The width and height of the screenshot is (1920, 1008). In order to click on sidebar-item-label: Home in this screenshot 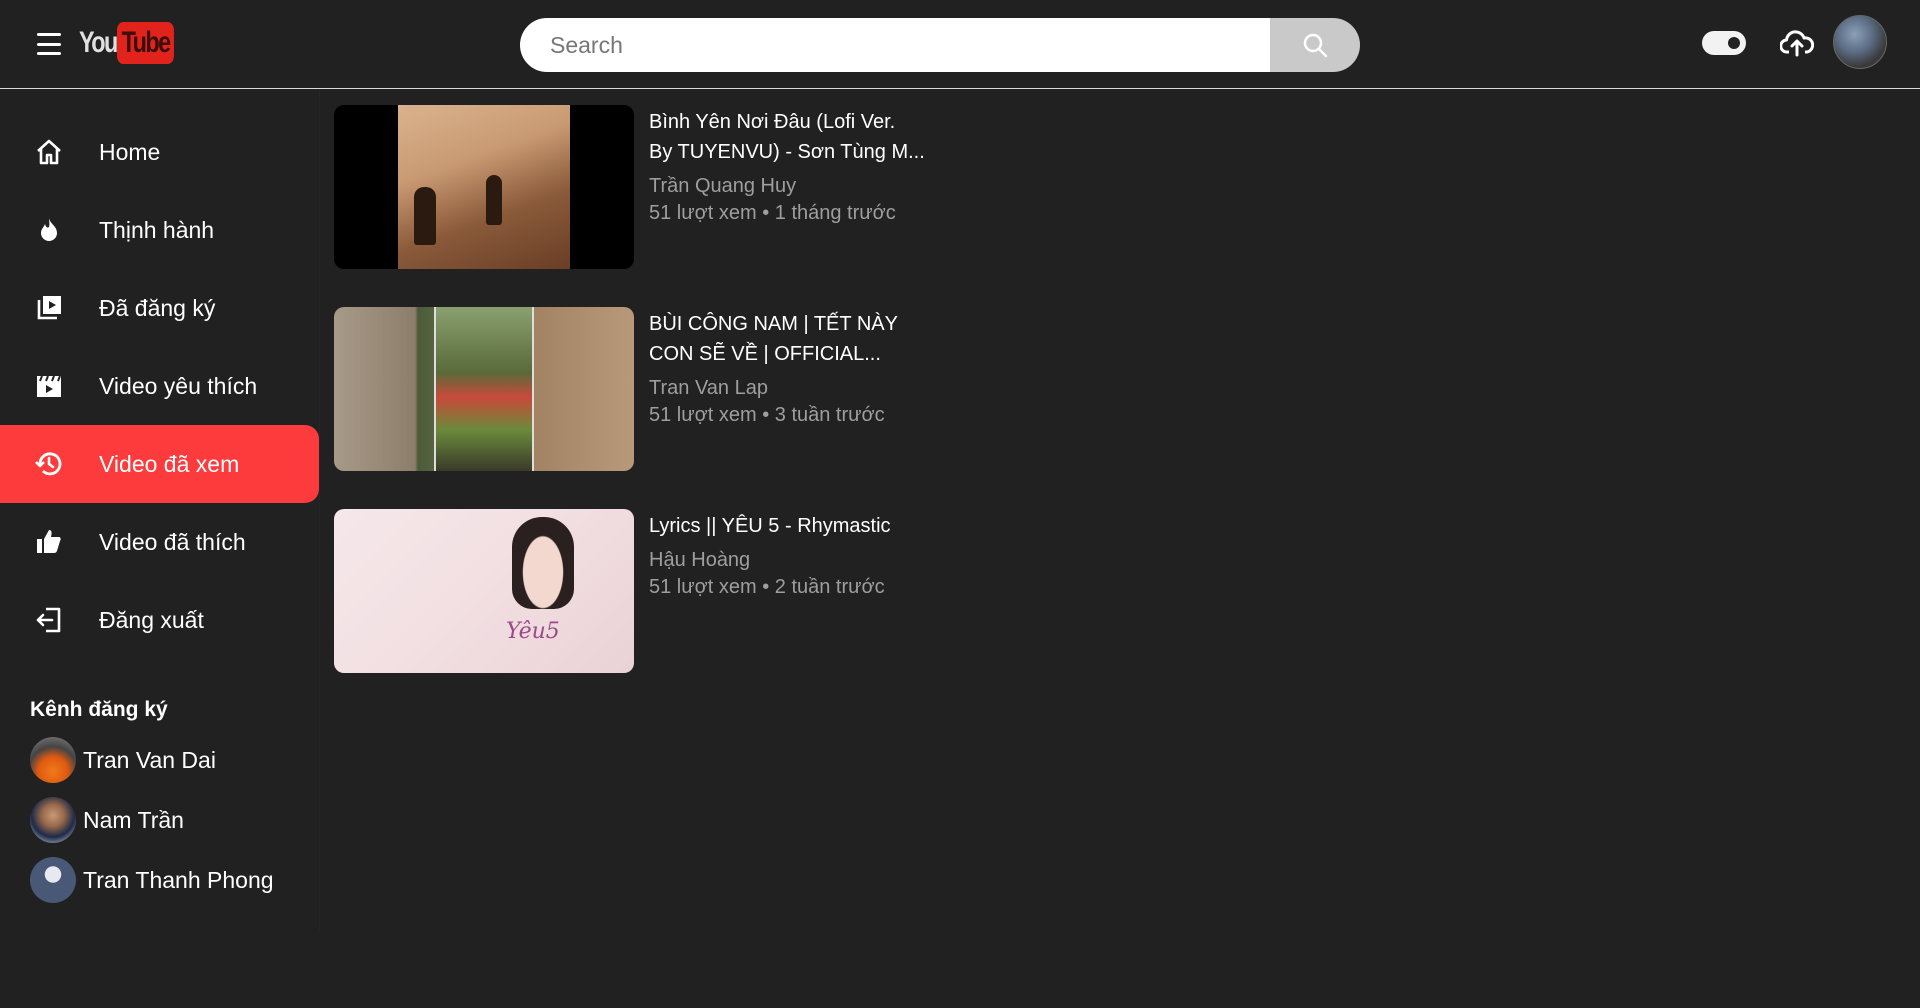, I will do `click(130, 151)`.